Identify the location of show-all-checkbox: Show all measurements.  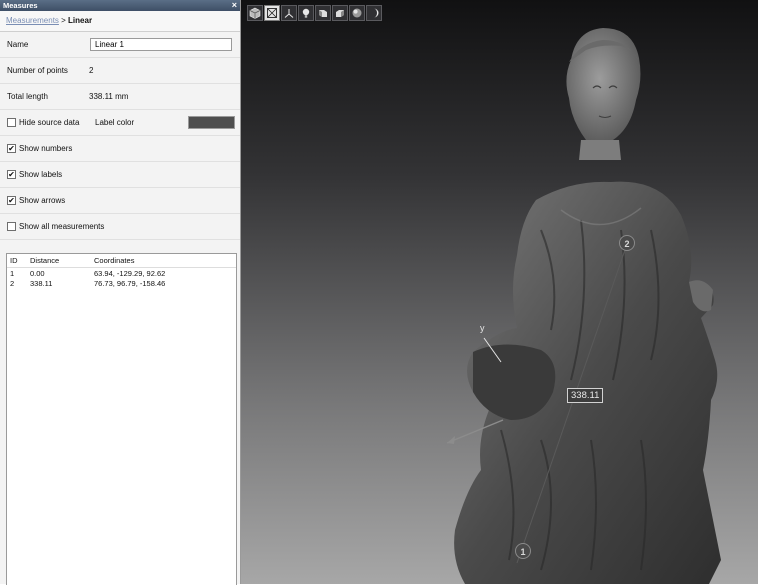
(55, 226).